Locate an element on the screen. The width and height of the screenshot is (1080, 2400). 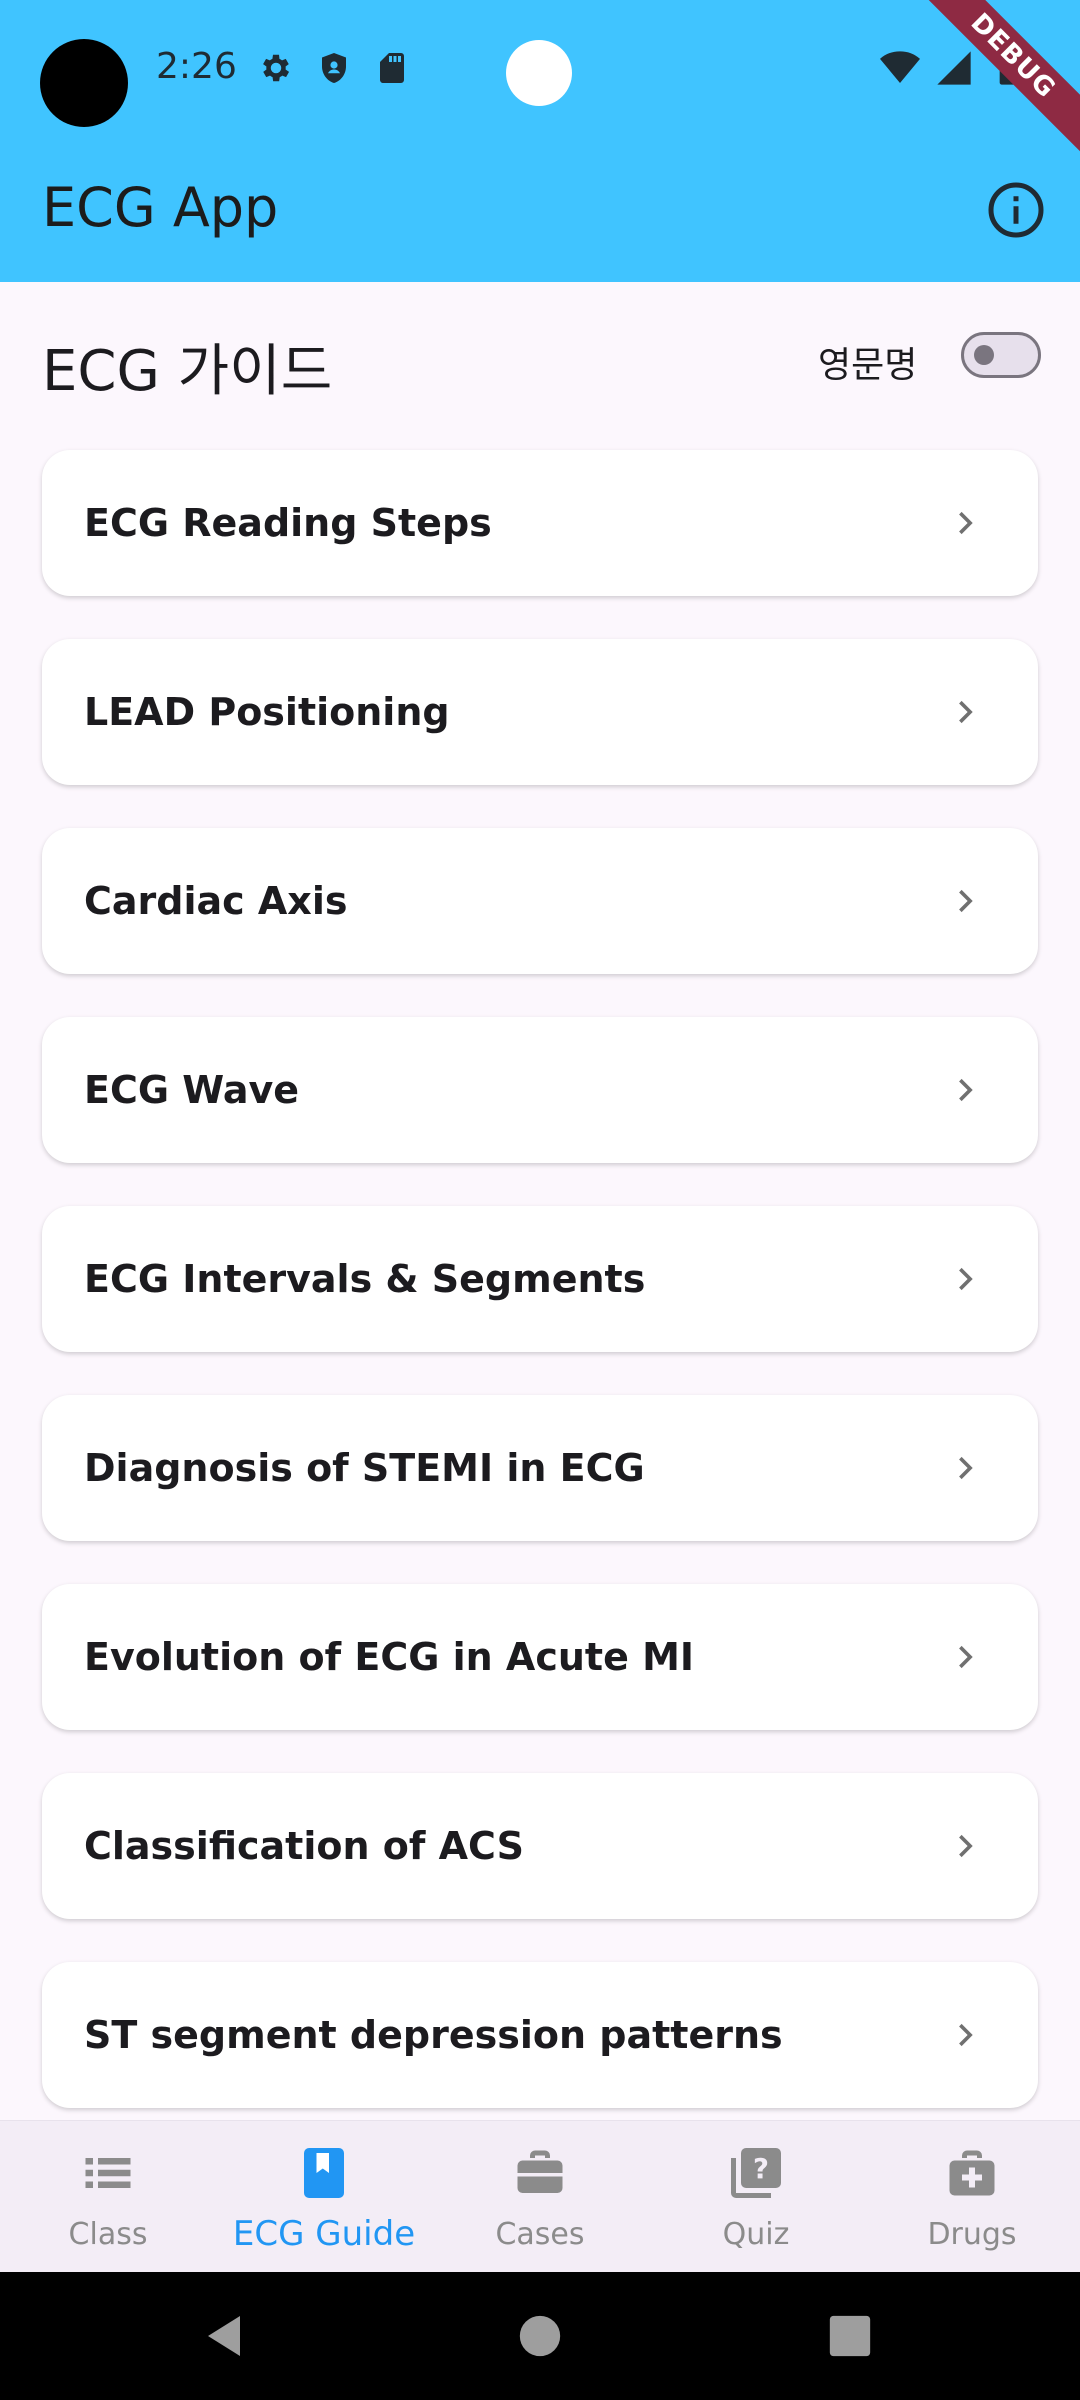
status-bar: 2:26 DEBUG is located at coordinates (540, 79).